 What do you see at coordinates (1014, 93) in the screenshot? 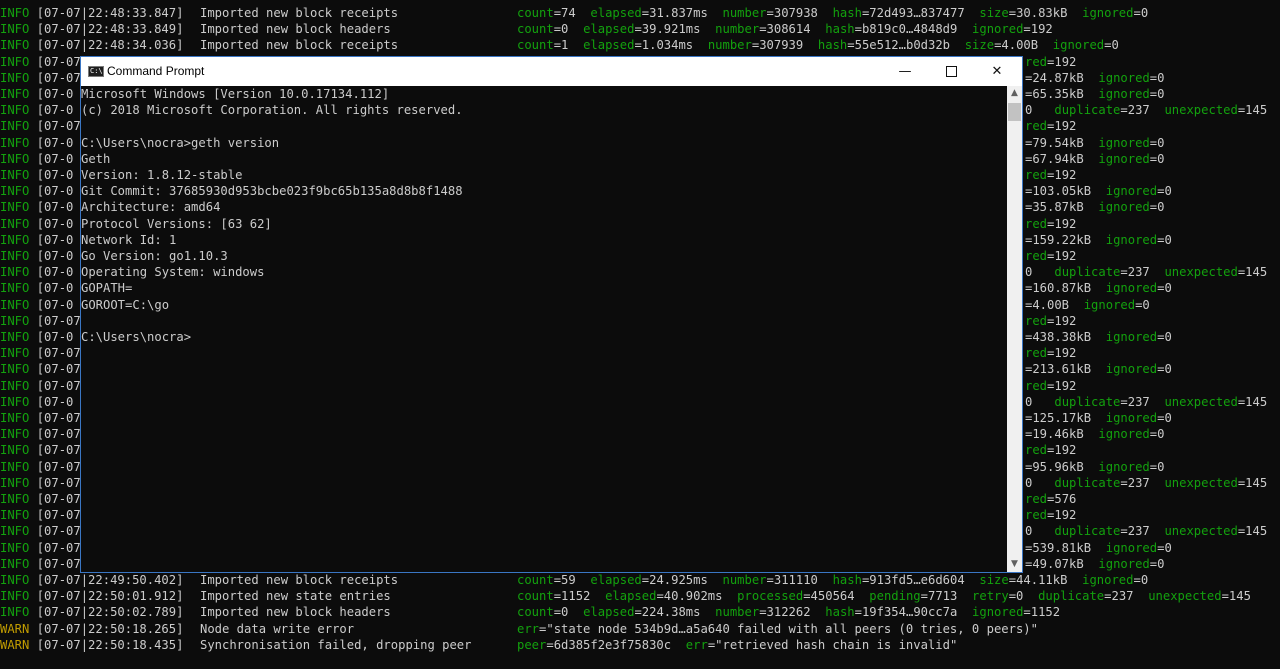
I see `scroll-up-icon: ▲` at bounding box center [1014, 93].